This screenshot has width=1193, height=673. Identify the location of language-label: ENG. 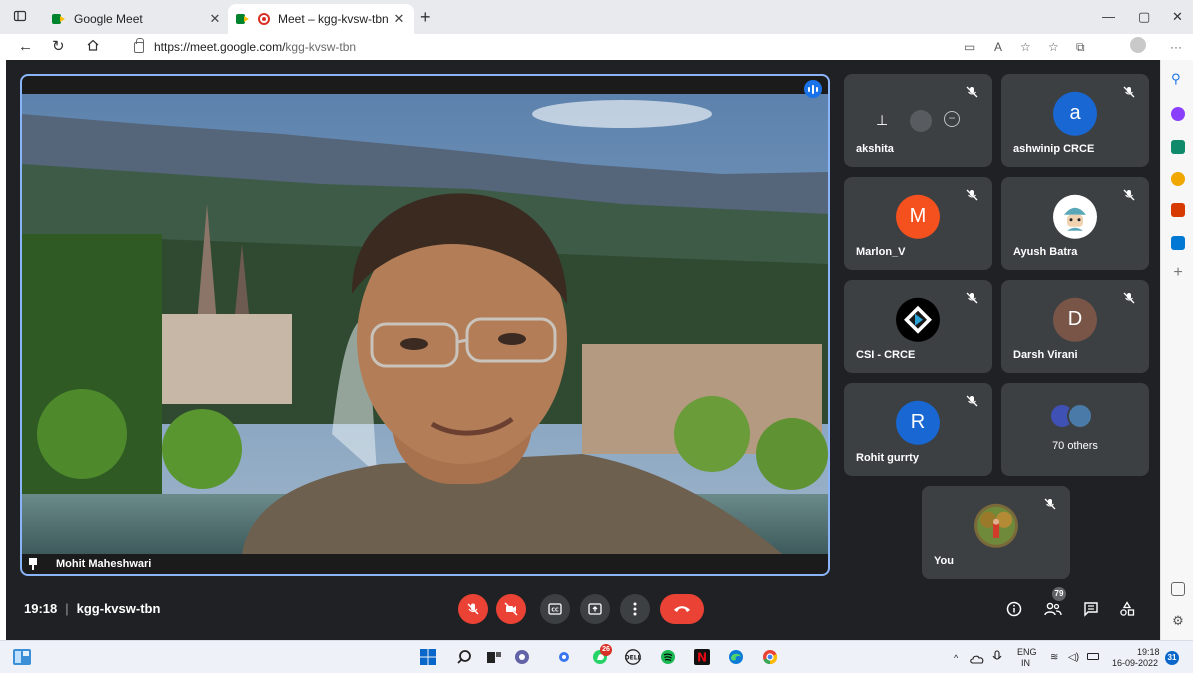
(1027, 652).